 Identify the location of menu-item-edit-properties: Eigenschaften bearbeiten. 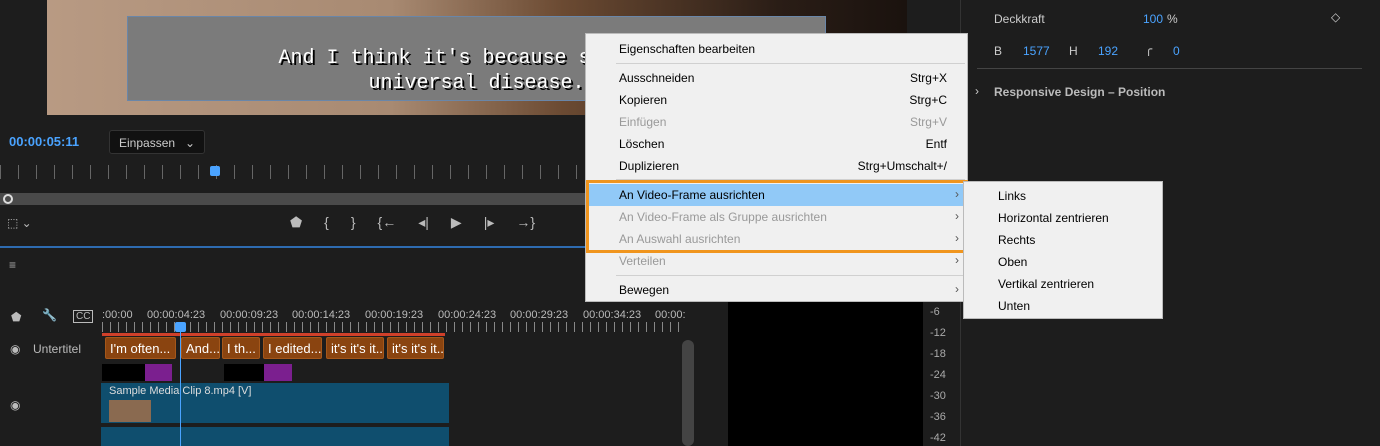
(776, 49).